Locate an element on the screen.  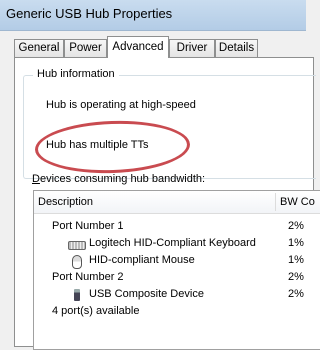
list-item: USB Composite Device 2% is located at coordinates (177, 295).